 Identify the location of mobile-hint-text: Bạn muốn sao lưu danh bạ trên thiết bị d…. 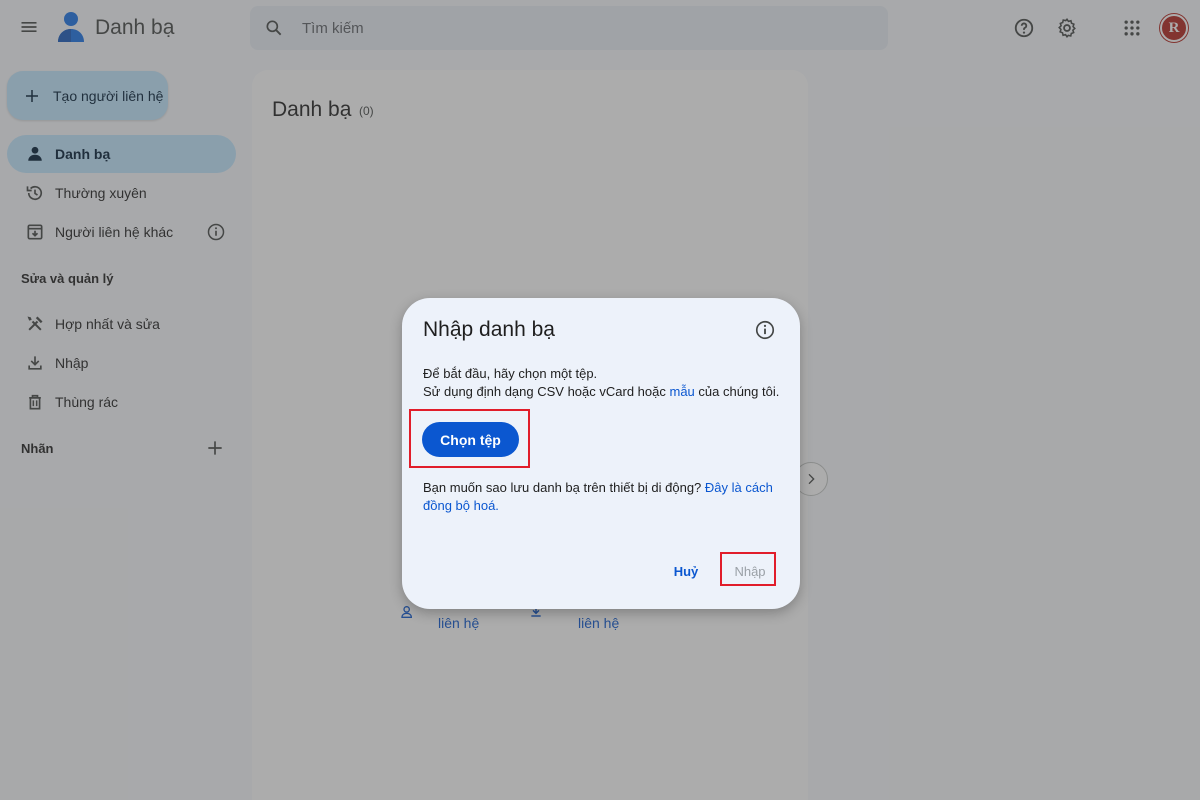
(564, 487).